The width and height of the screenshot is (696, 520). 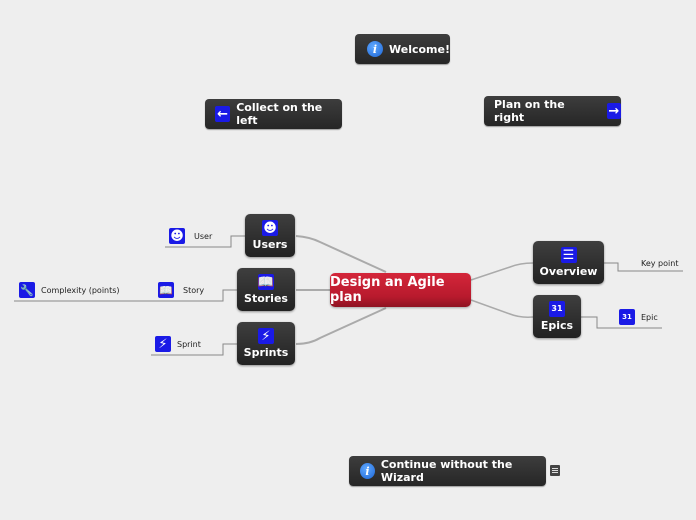 I want to click on link-central-sprints, so click(x=341, y=326).